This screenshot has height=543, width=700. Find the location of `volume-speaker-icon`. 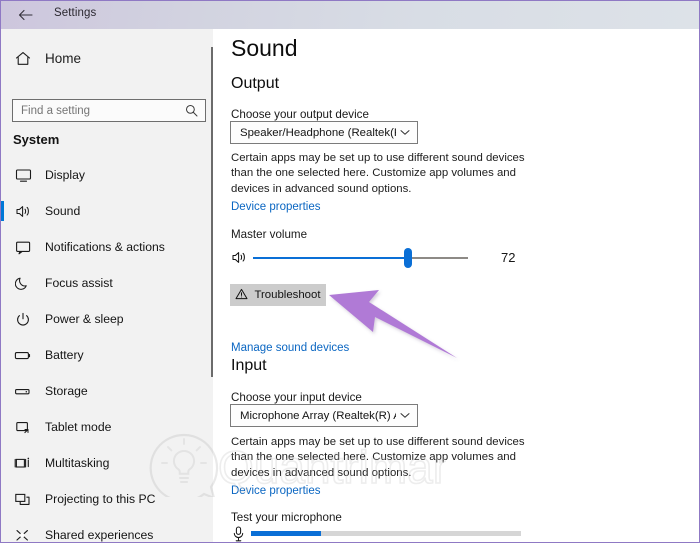

volume-speaker-icon is located at coordinates (239, 260).